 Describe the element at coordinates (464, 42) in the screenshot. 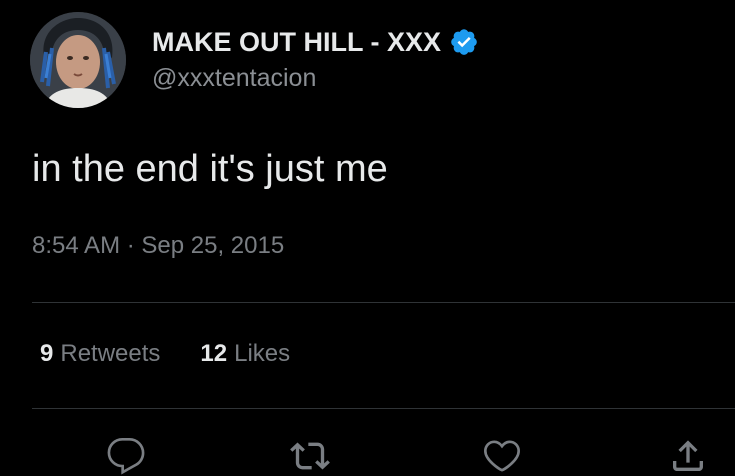

I see `verified-badge-icon` at that location.